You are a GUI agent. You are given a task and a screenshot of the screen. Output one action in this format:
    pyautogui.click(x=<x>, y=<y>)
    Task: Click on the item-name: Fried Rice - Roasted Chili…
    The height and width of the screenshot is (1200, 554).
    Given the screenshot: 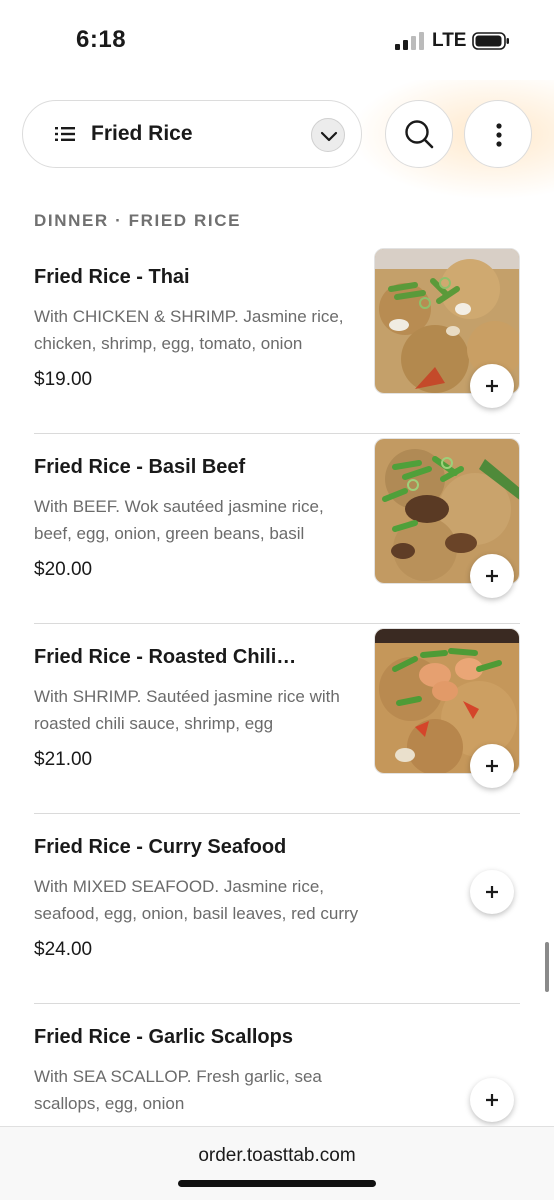 What is the action you would take?
    pyautogui.click(x=165, y=657)
    